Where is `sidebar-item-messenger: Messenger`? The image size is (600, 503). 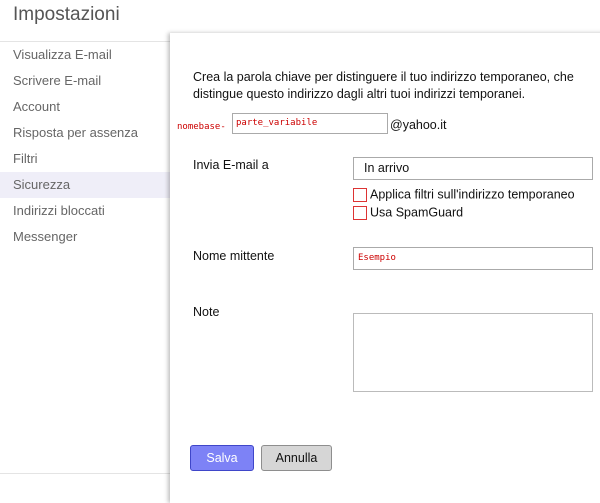
sidebar-item-messenger: Messenger is located at coordinates (85, 237).